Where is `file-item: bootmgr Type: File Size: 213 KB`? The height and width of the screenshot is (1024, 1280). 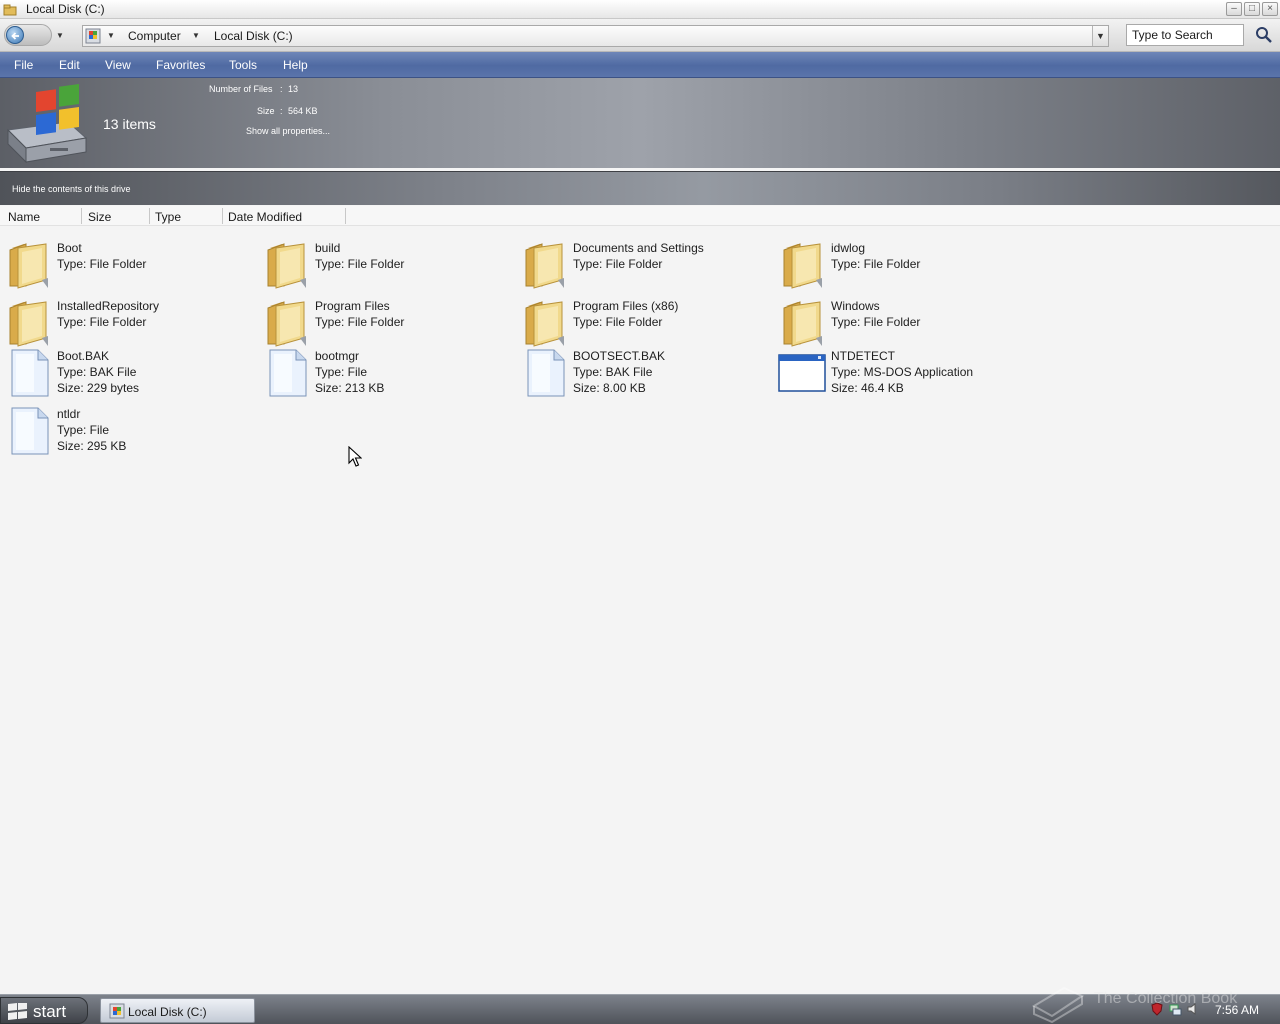 file-item: bootmgr Type: File Size: 213 KB is located at coordinates (383, 376).